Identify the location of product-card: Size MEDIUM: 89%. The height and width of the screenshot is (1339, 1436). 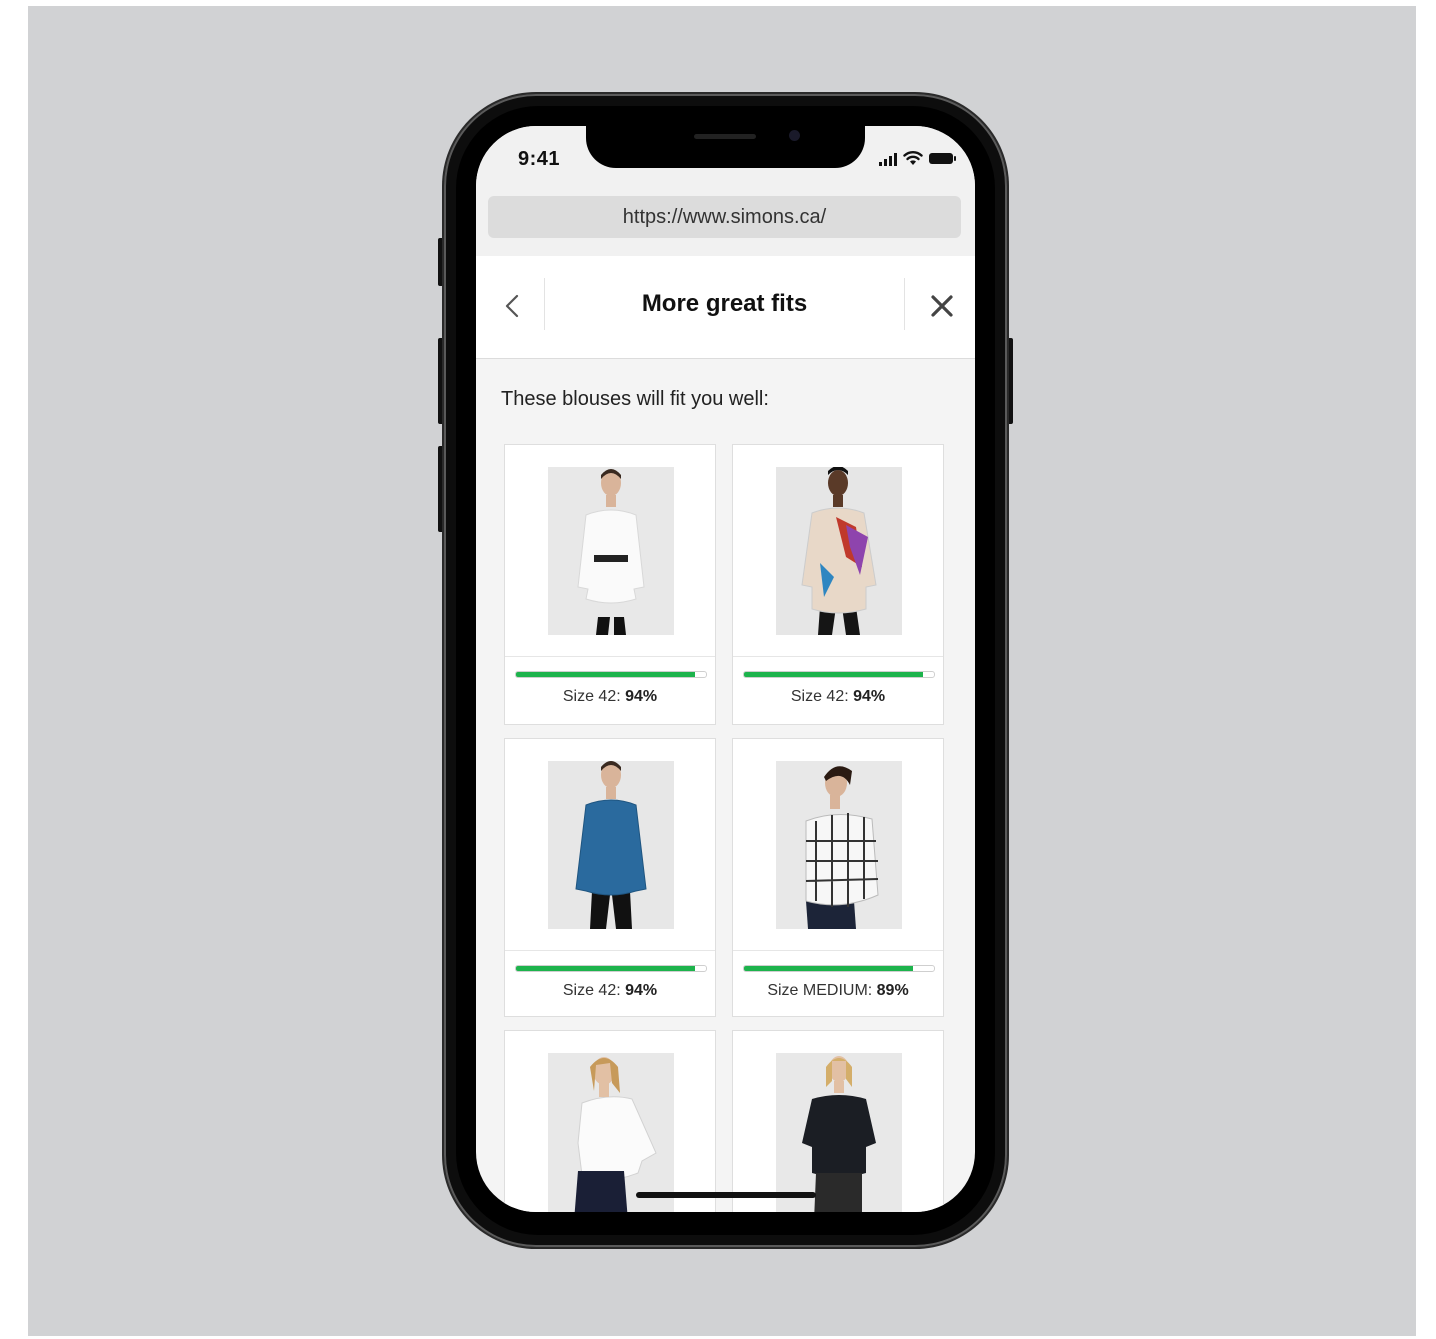
(838, 877).